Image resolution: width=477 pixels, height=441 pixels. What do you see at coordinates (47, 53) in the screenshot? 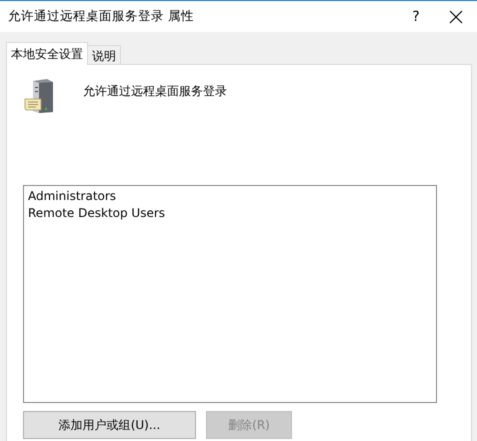
I see `tab: 本地安全设置` at bounding box center [47, 53].